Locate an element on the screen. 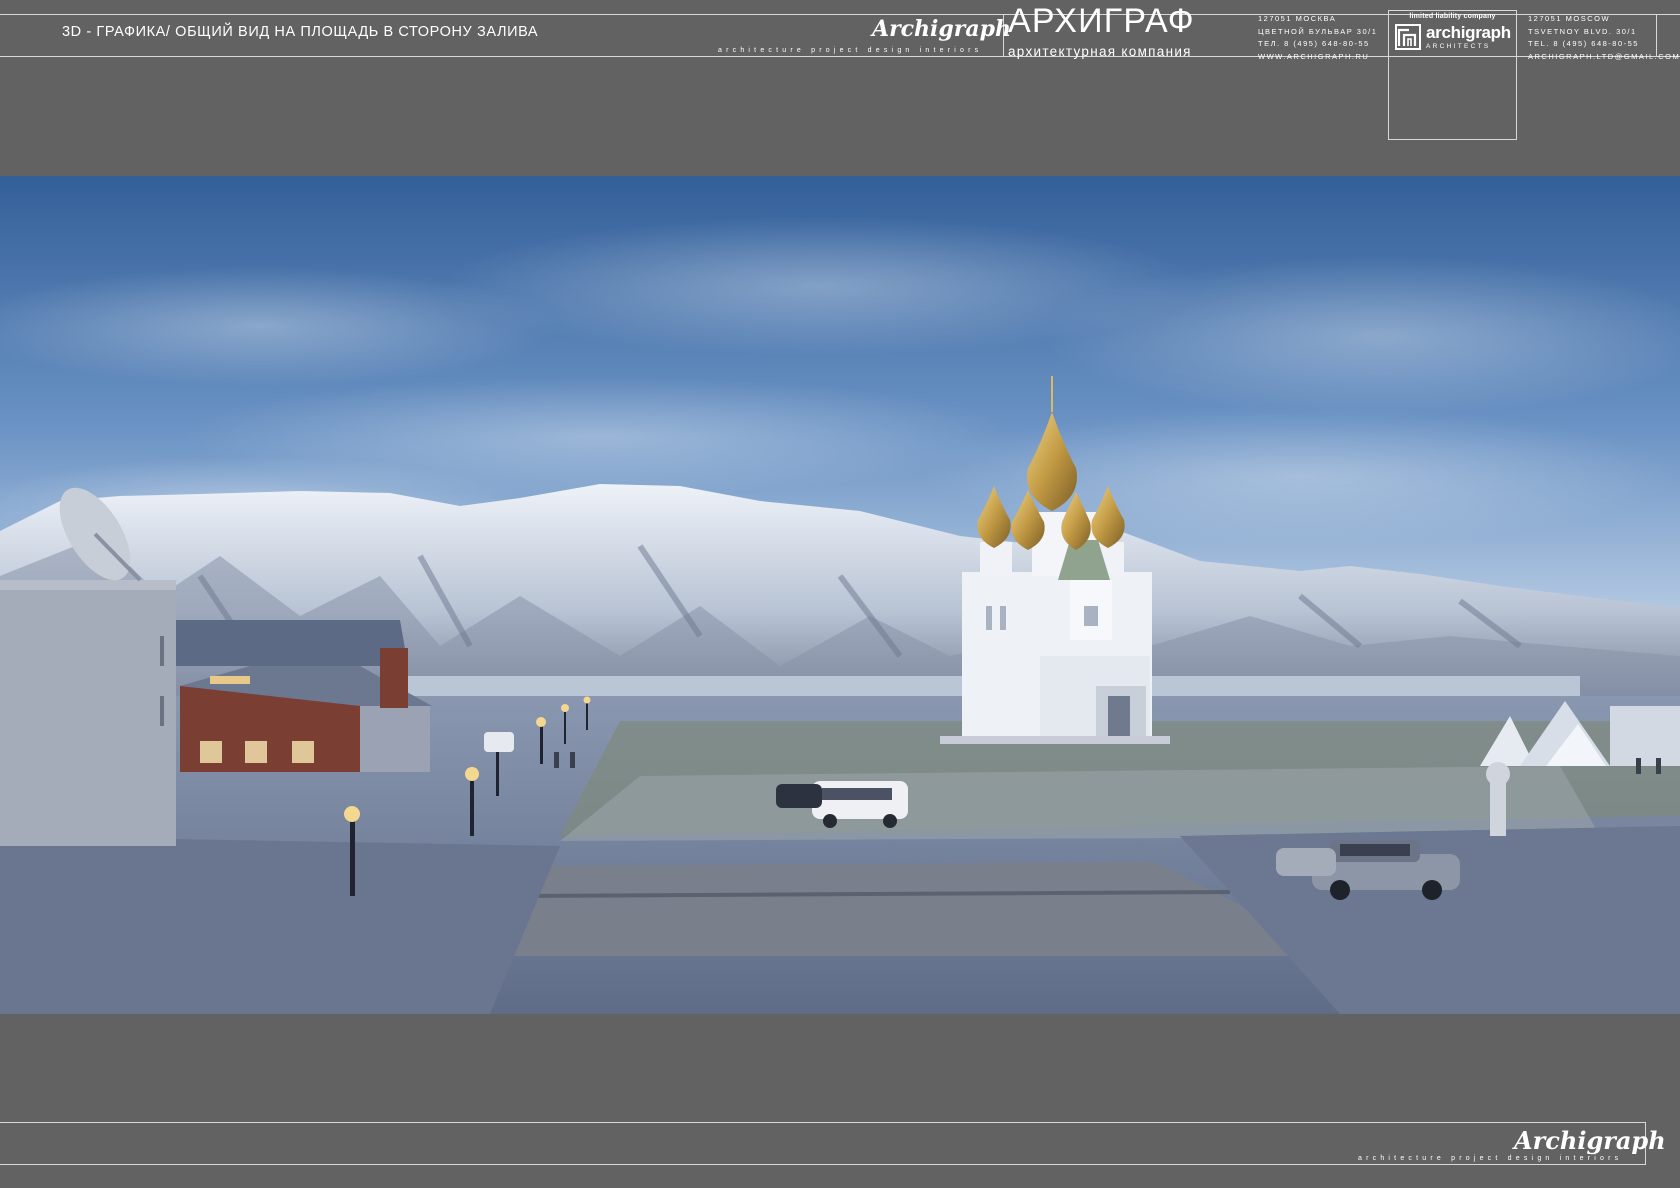  brand-subtitle-ru: архитектурная компания is located at coordinates (1100, 51).